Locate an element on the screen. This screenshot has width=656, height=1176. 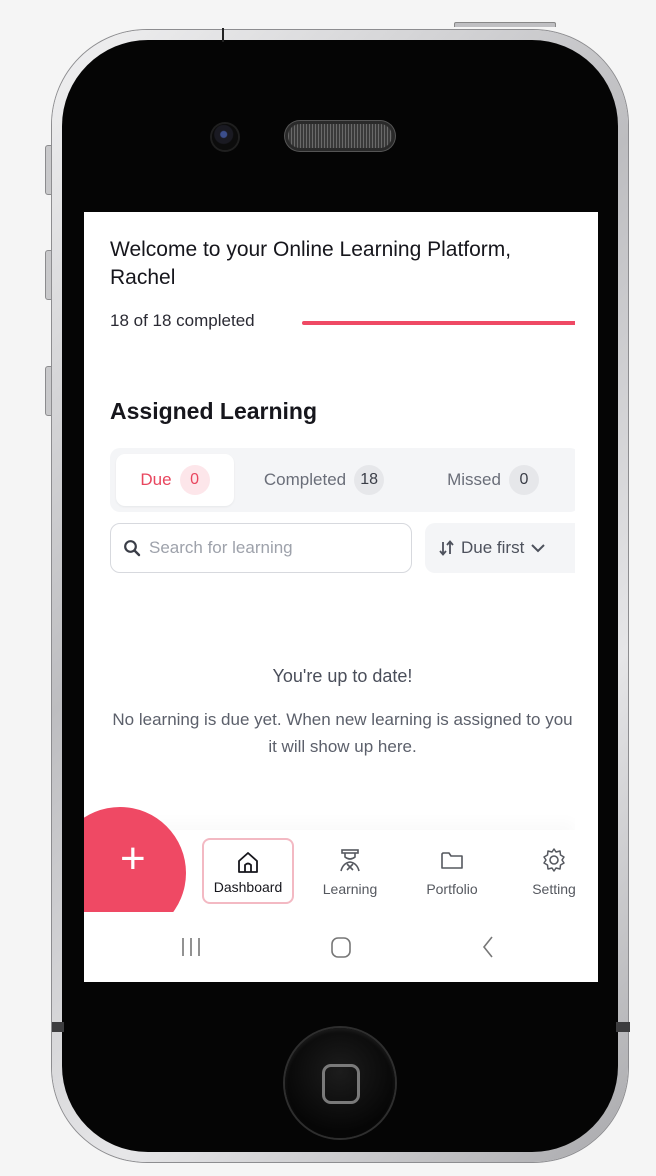
progress-bar-fill is located at coordinates (438, 323).